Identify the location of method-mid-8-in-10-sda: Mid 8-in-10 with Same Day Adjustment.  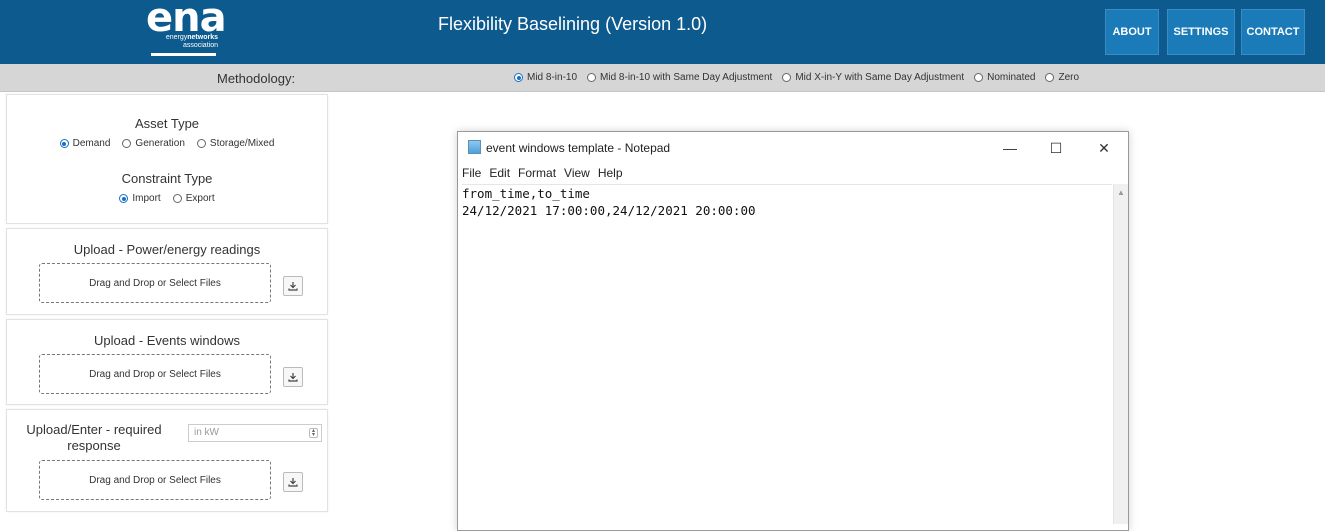
(679, 77).